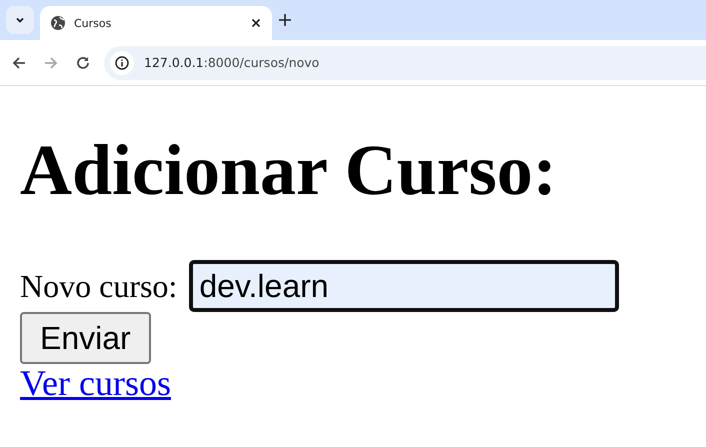 This screenshot has height=447, width=706. What do you see at coordinates (404, 286) in the screenshot?
I see `course-input-field: dev.learn` at bounding box center [404, 286].